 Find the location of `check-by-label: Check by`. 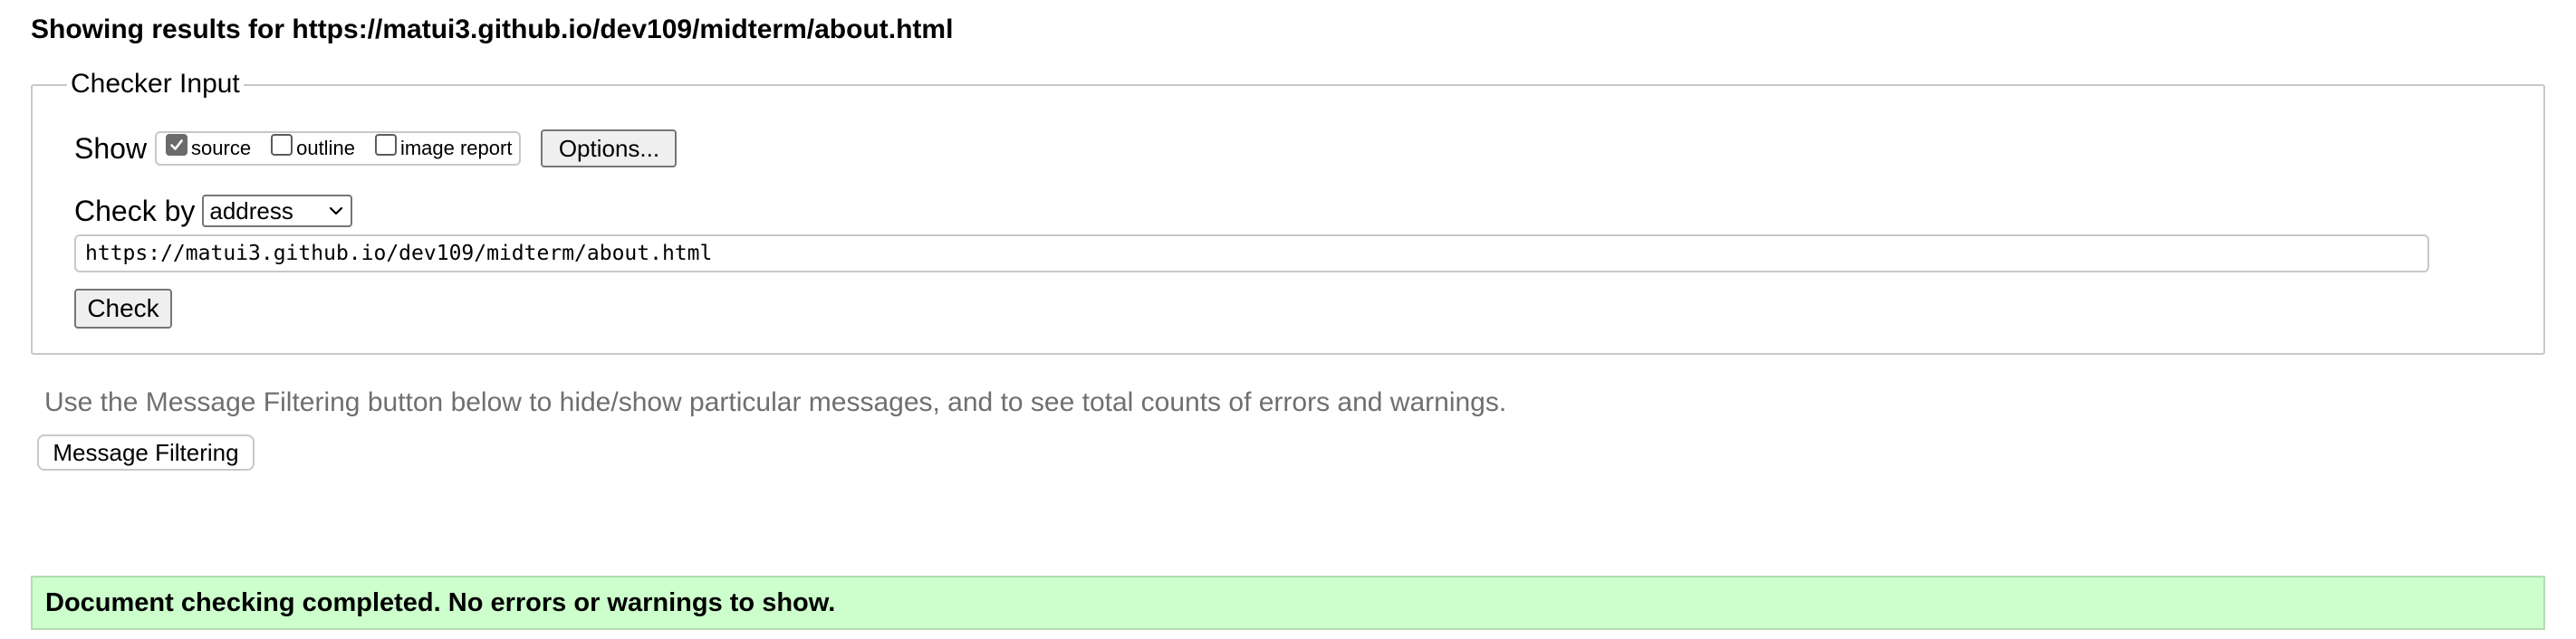

check-by-label: Check by is located at coordinates (135, 211).